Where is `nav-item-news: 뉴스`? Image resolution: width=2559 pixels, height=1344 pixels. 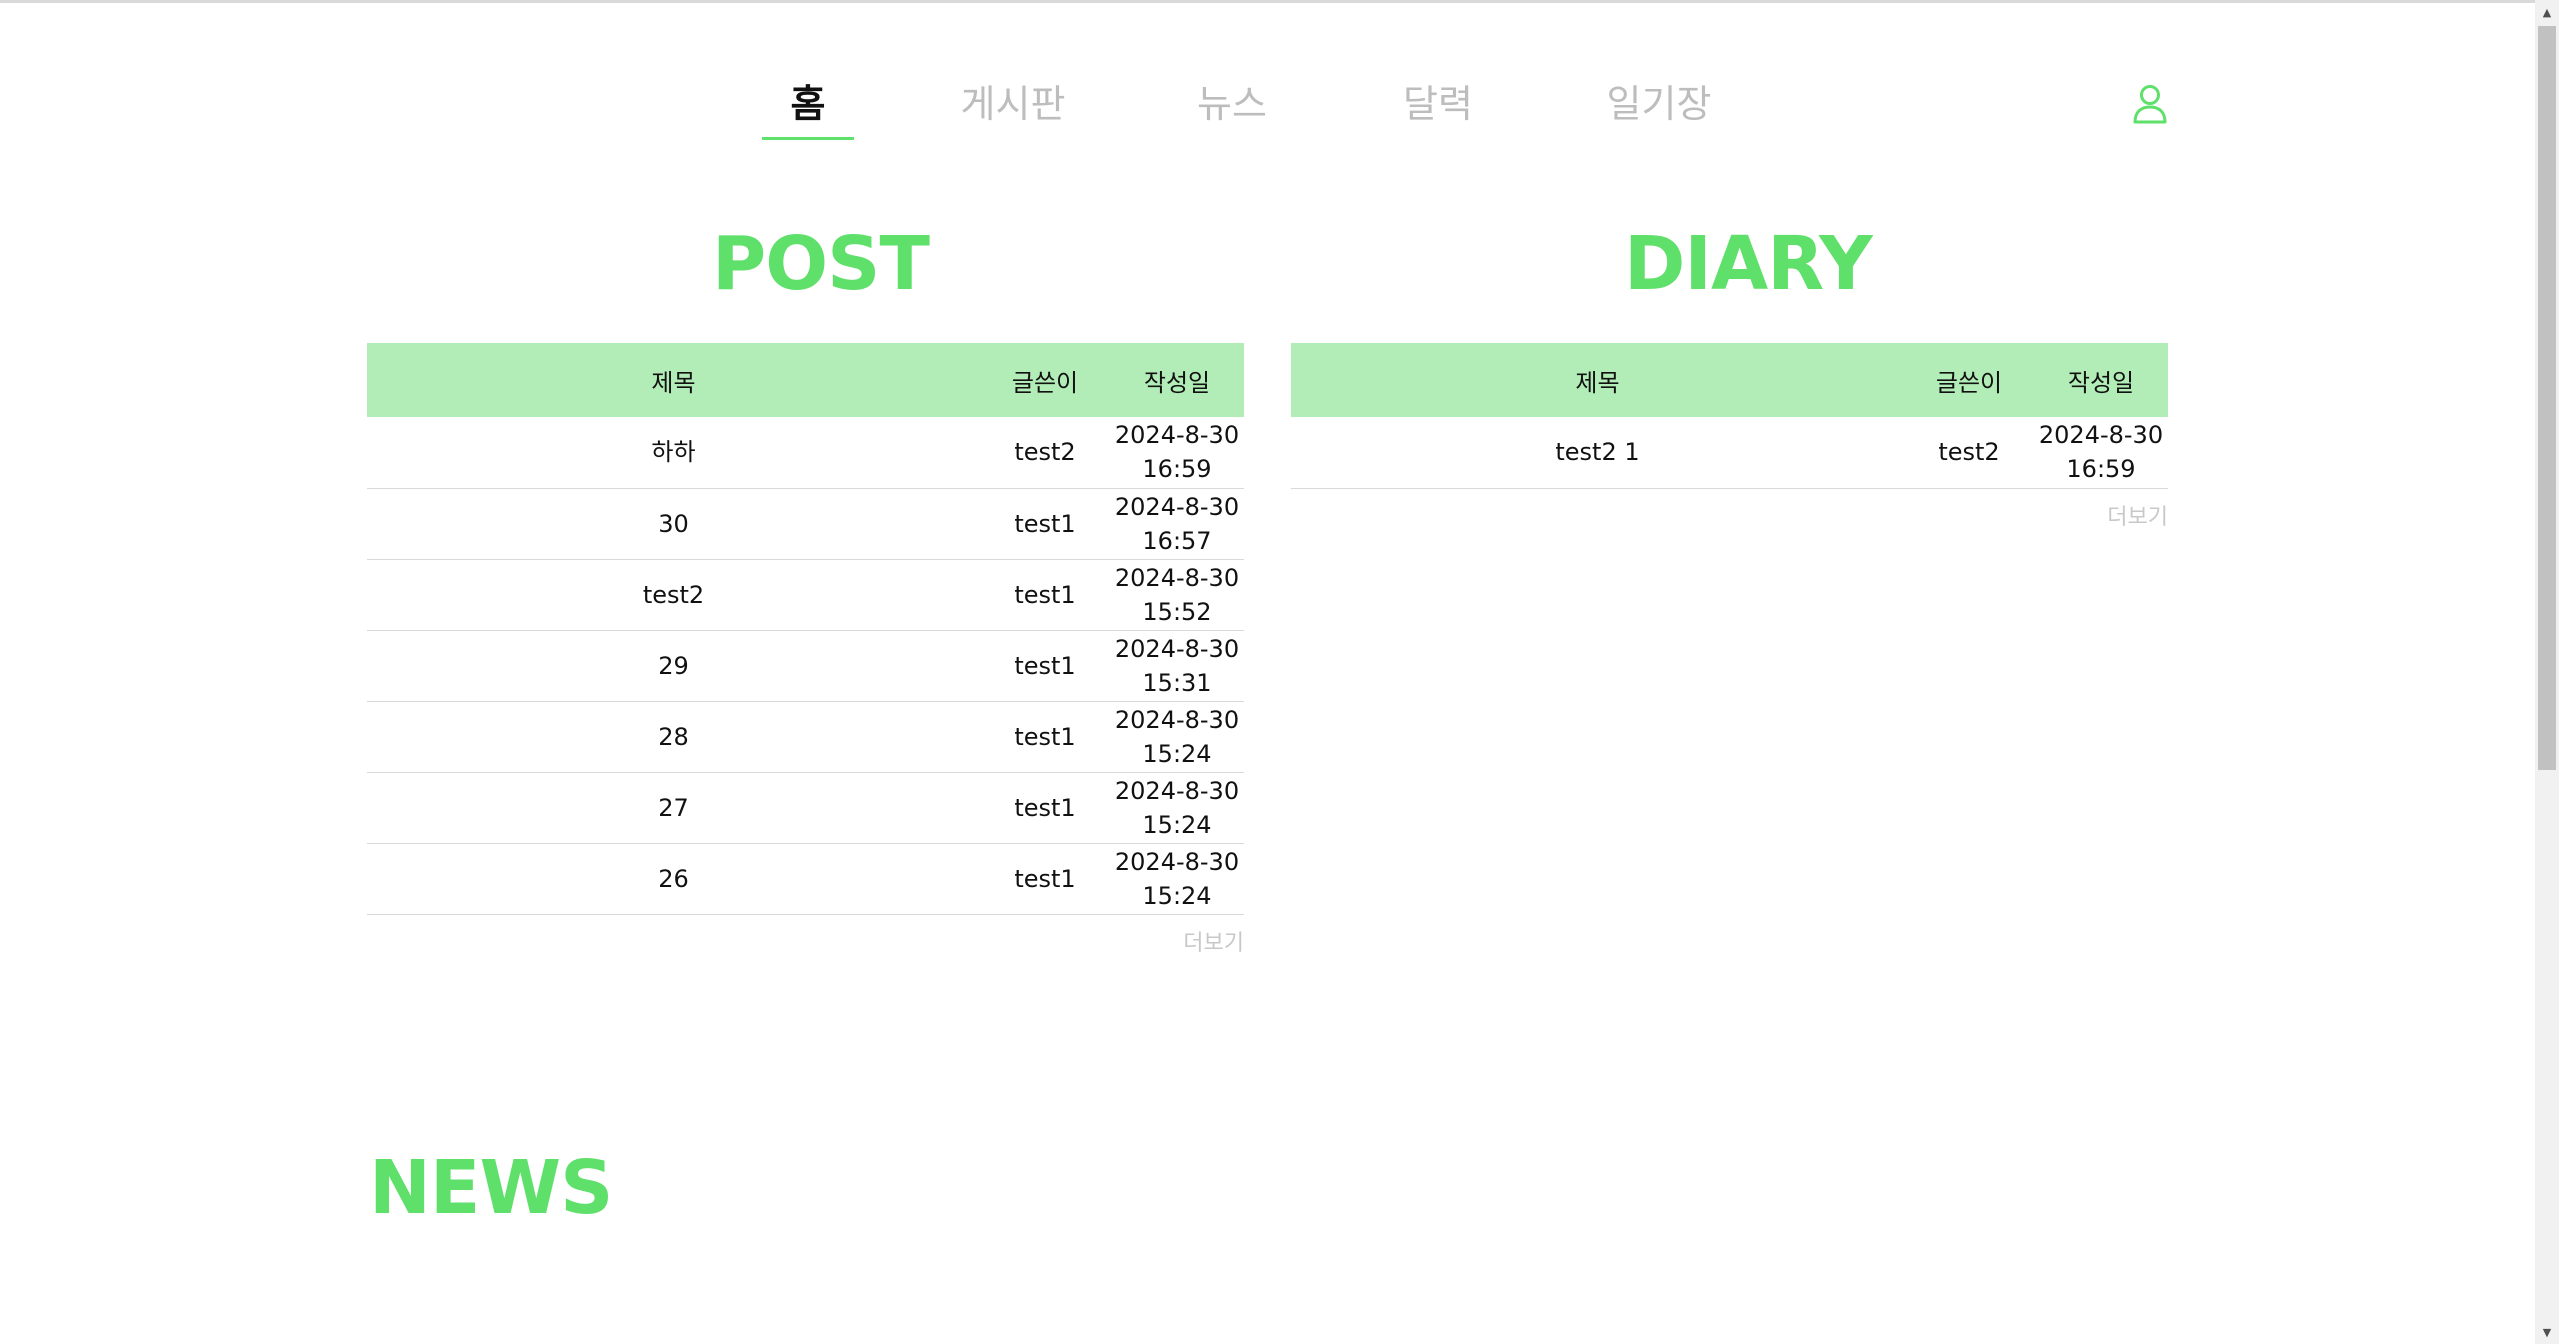 nav-item-news: 뉴스 is located at coordinates (1232, 104).